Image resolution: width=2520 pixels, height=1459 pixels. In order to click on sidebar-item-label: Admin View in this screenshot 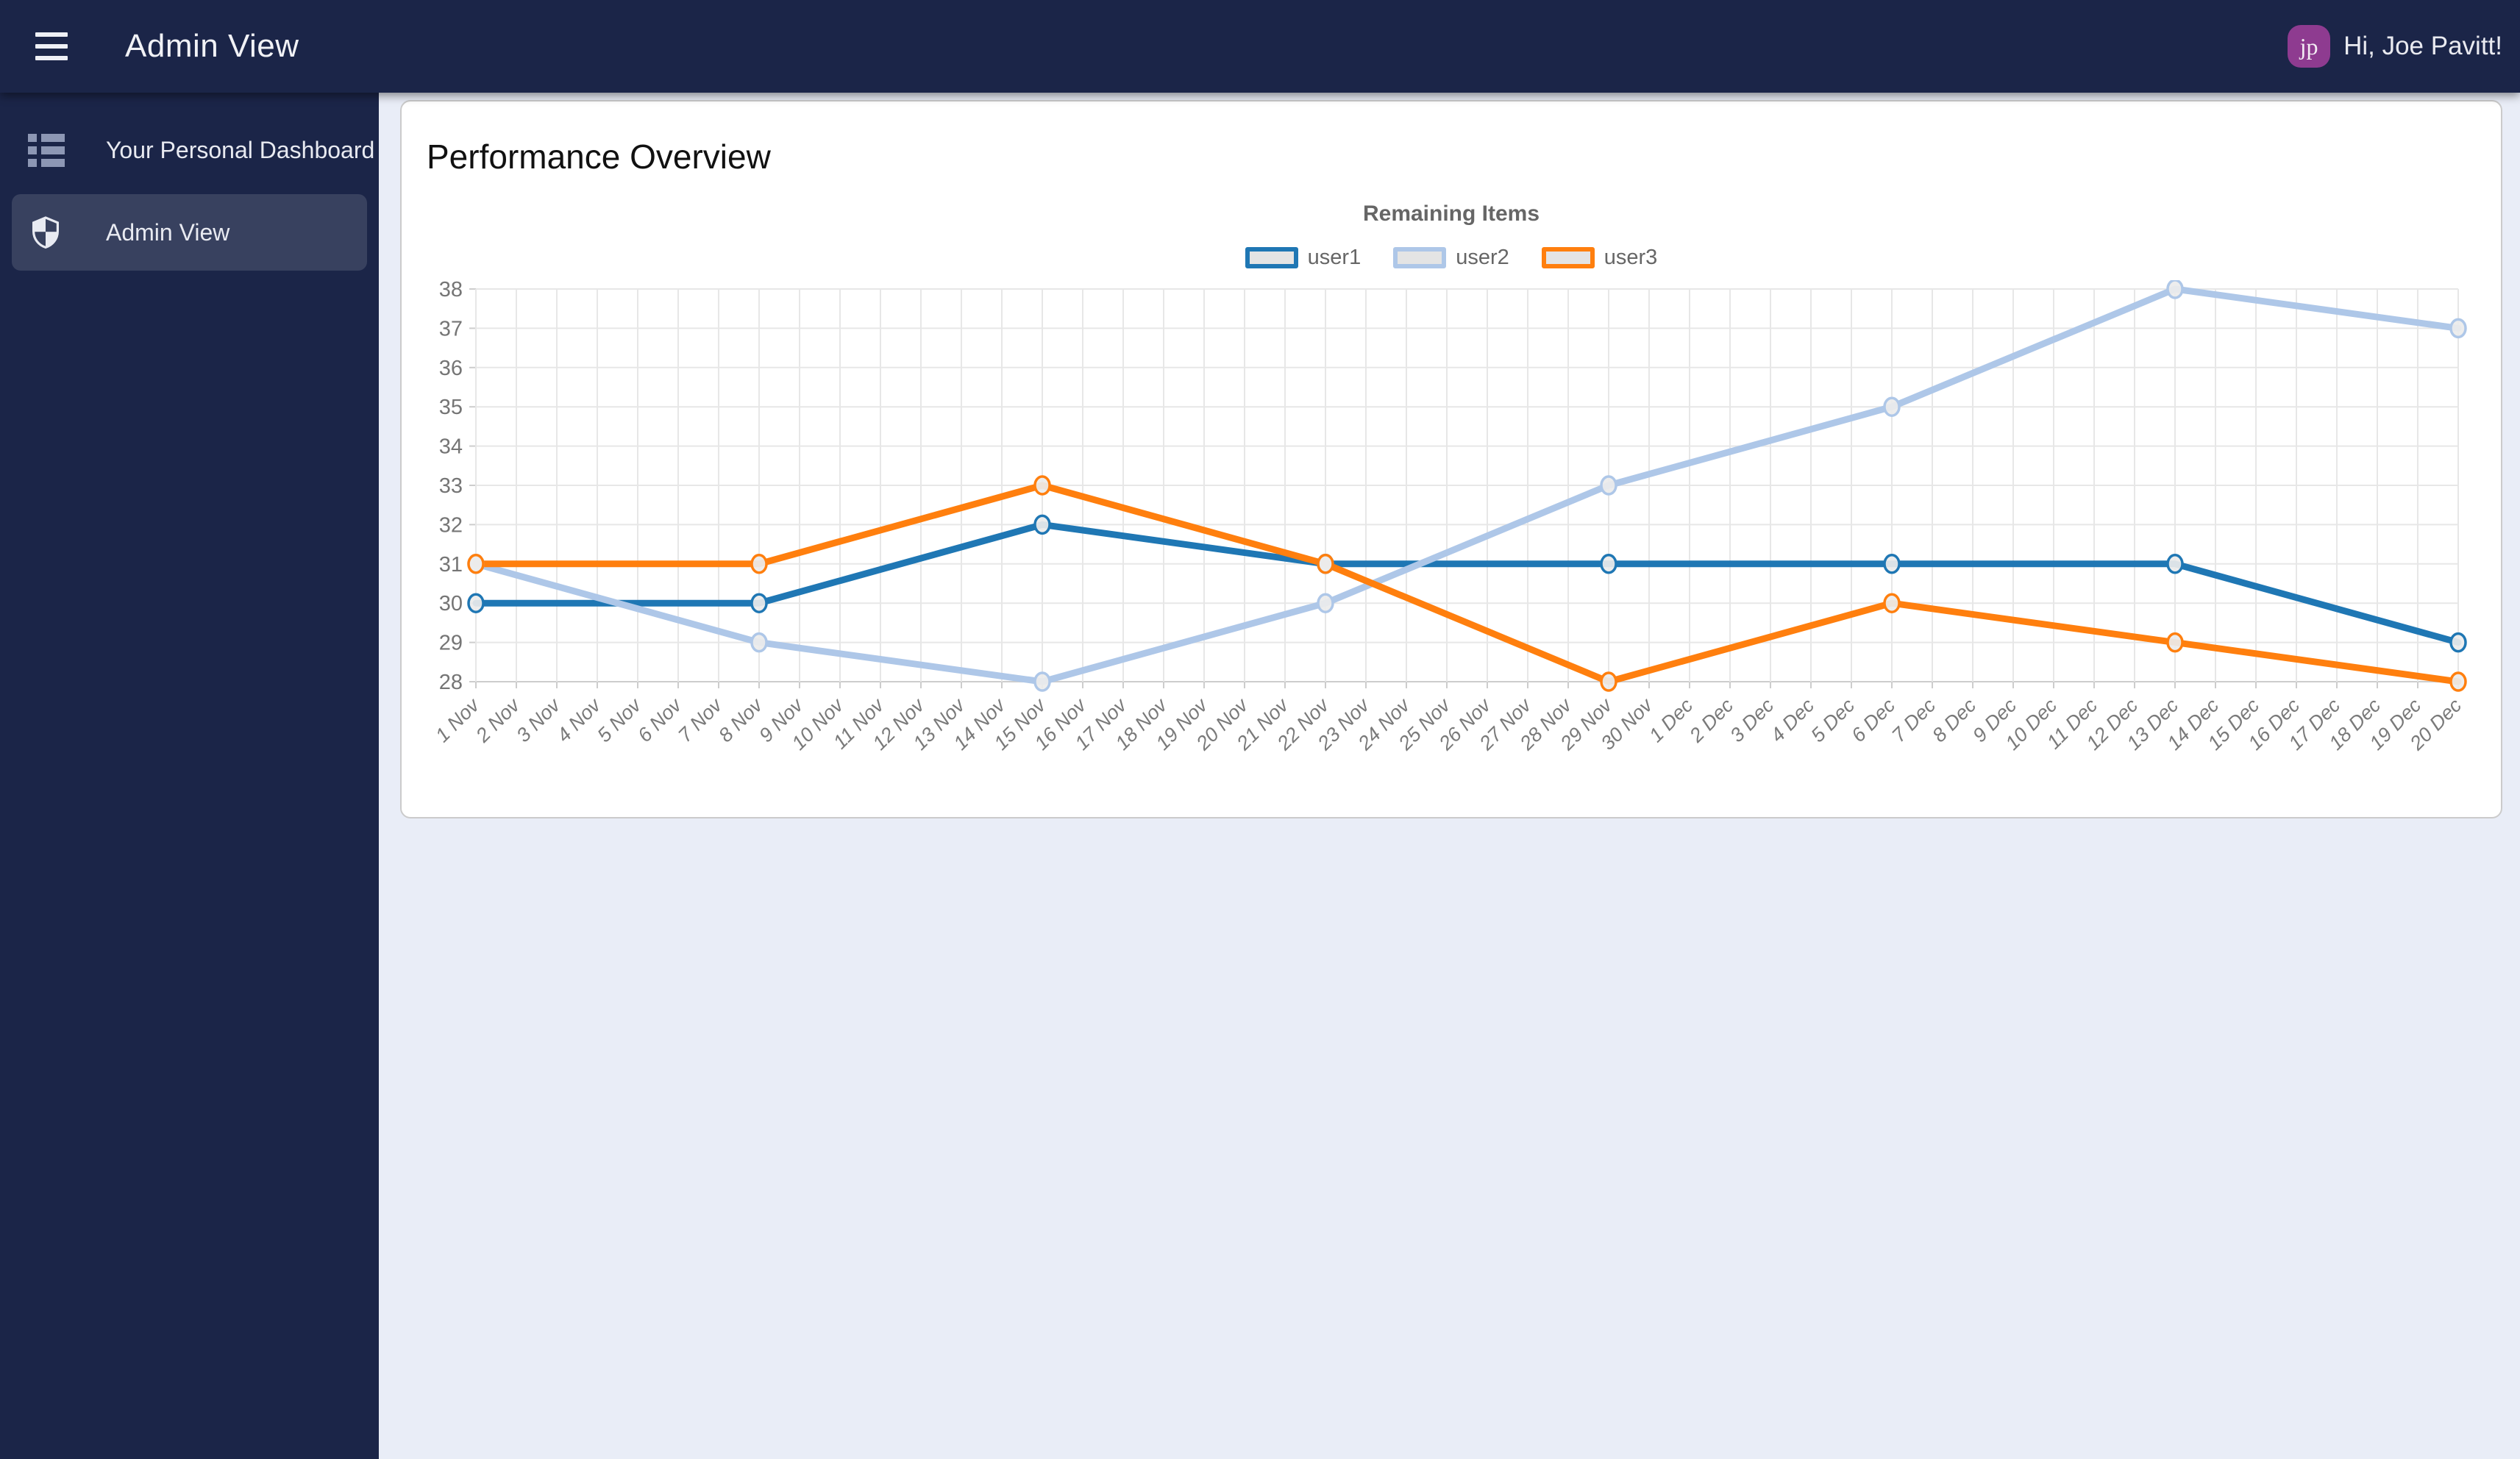, I will do `click(168, 232)`.